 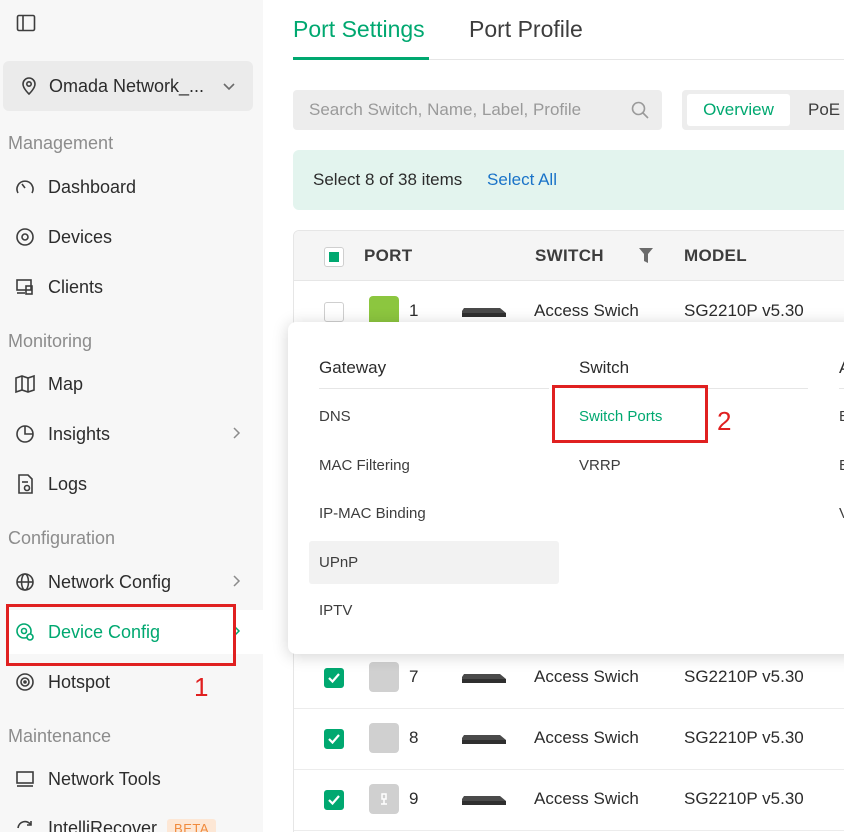 I want to click on sidebar-item-hotspot: Hotspot, so click(x=134, y=682).